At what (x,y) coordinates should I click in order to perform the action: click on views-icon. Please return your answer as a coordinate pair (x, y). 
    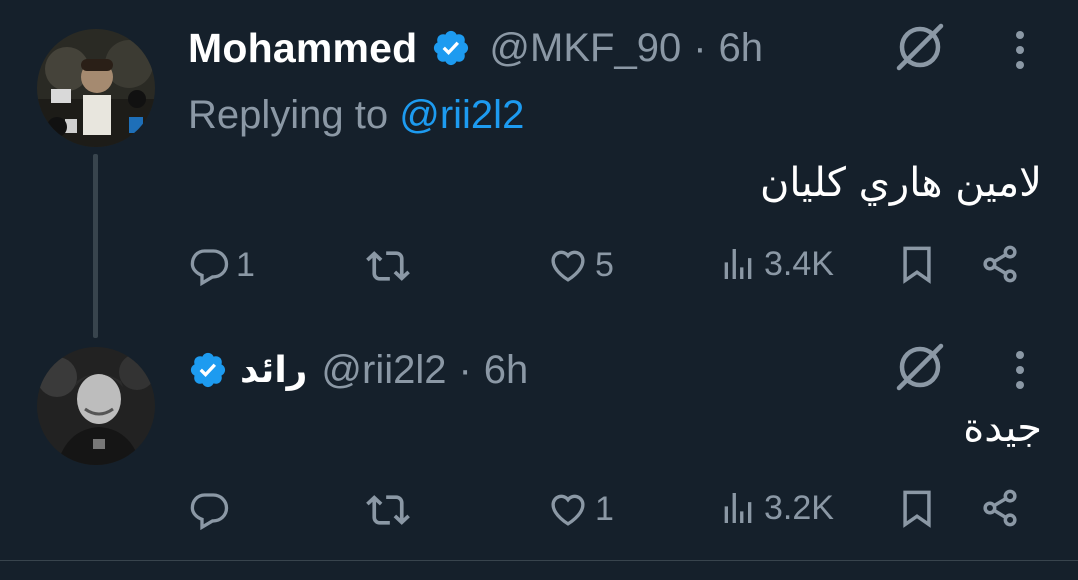
    Looking at the image, I should click on (738, 508).